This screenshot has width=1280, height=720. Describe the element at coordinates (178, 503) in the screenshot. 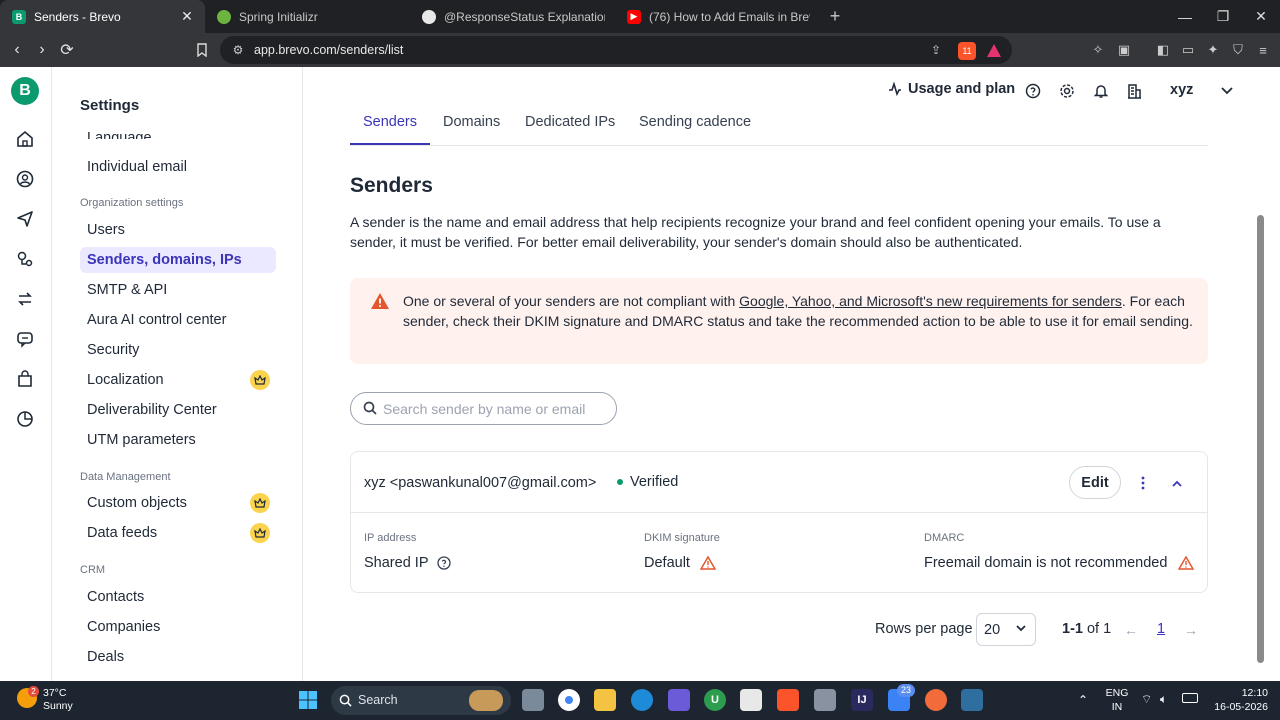

I see `sidebar-item-custom-objects: Custom objects` at that location.